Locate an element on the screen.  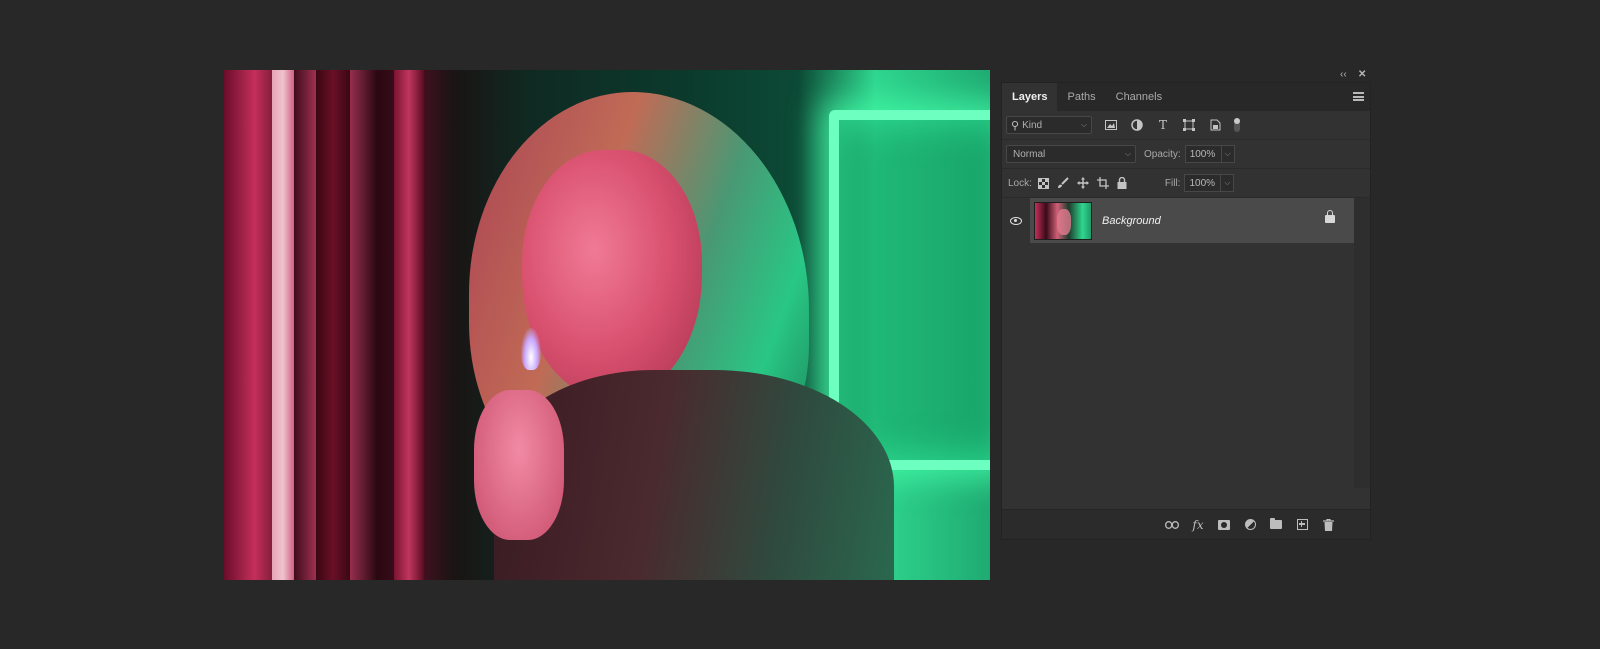
image-region-face is located at coordinates (612, 275).